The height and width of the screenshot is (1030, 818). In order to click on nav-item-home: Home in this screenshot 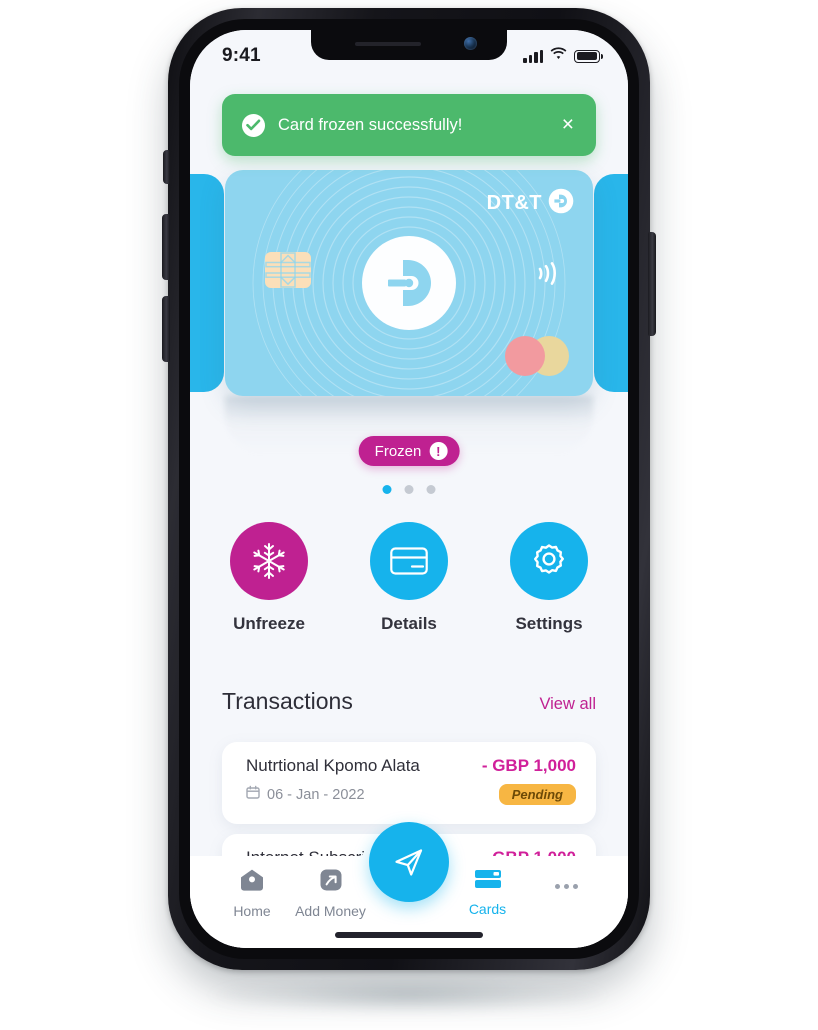, I will do `click(252, 893)`.